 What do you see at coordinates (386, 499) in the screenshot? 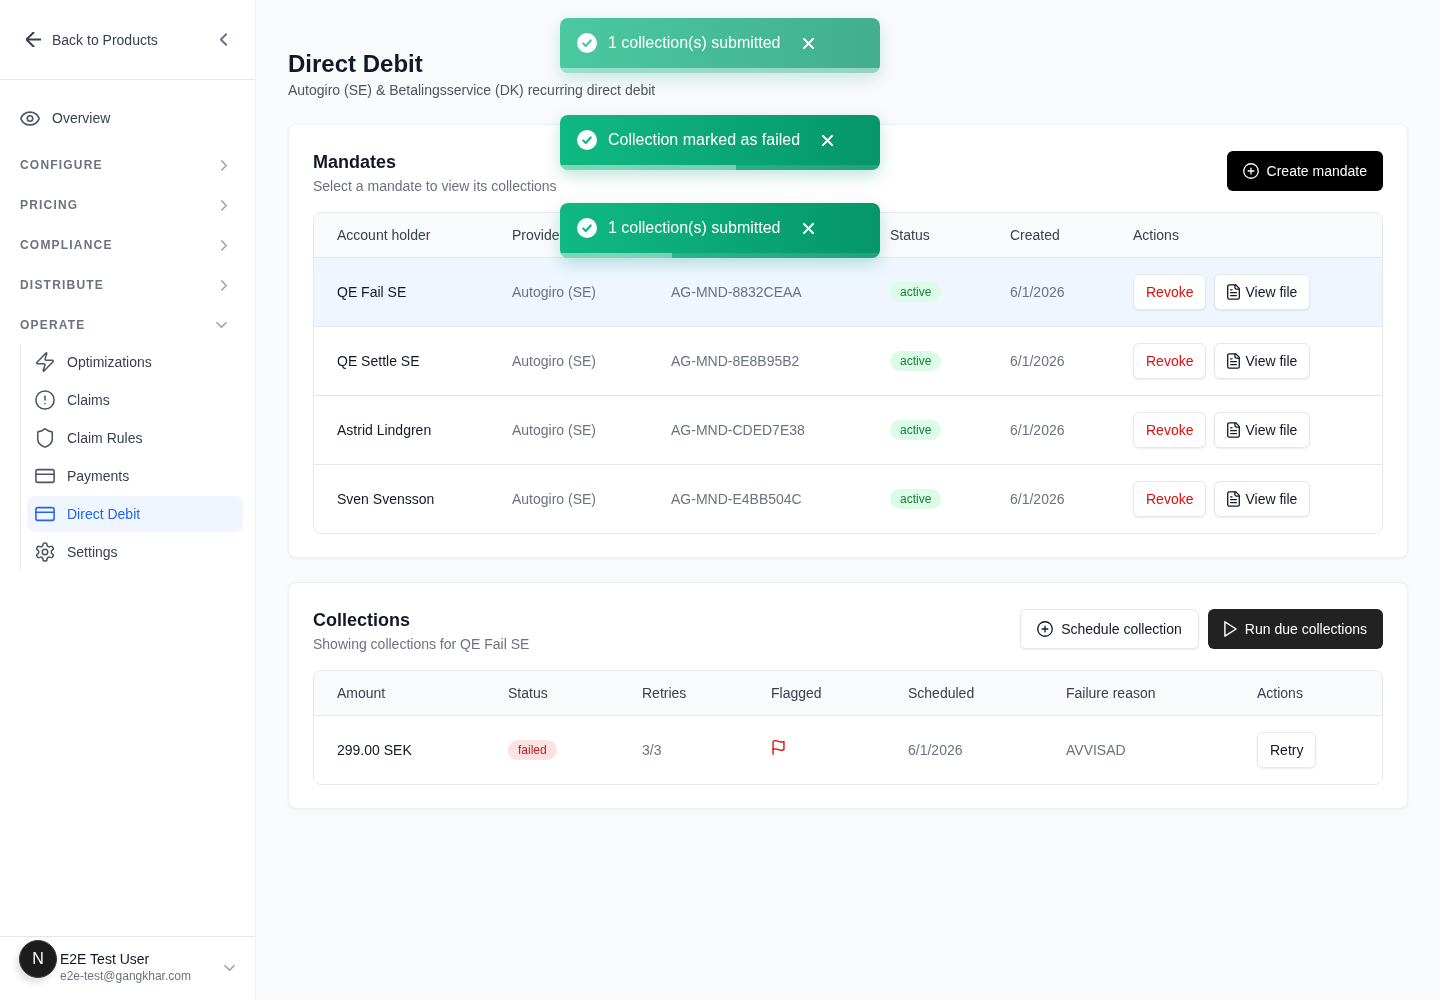
I see `table-cell: Sven Svensson` at bounding box center [386, 499].